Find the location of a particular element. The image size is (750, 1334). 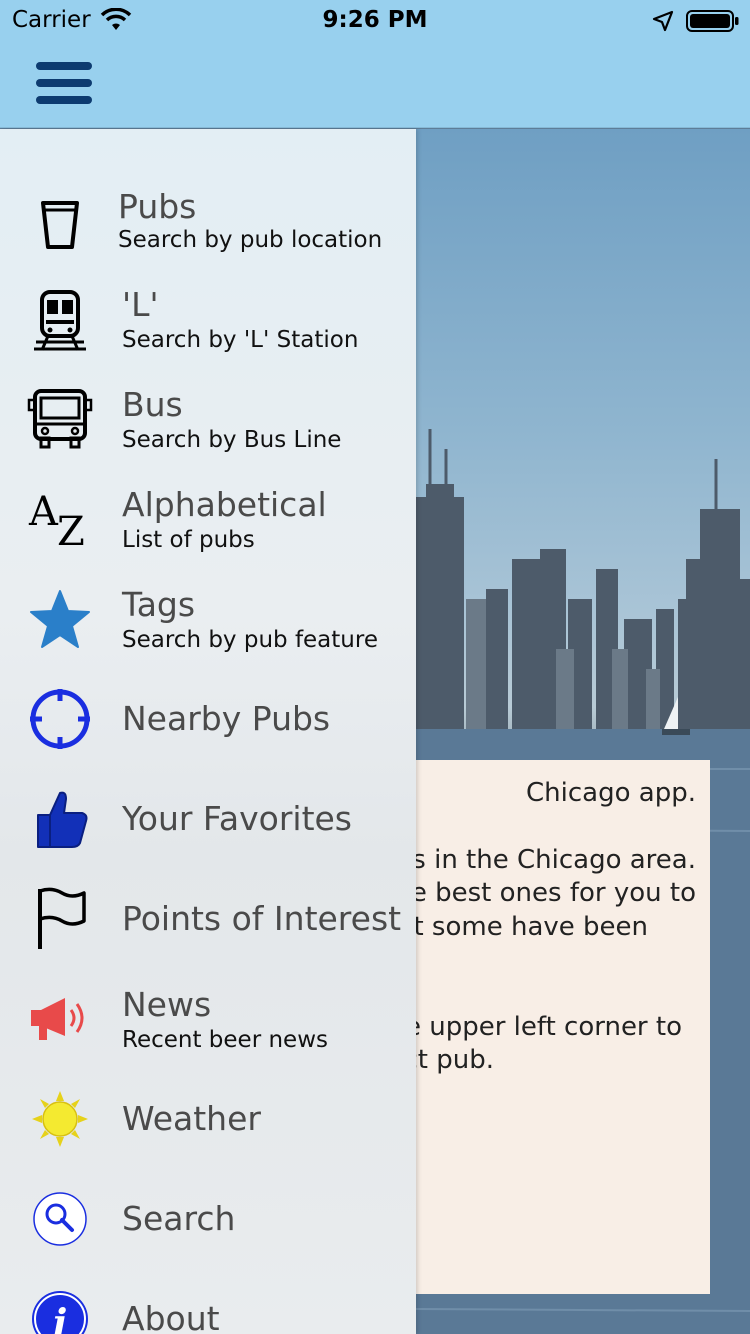

card-text-line: Chicago app. is located at coordinates (611, 793).